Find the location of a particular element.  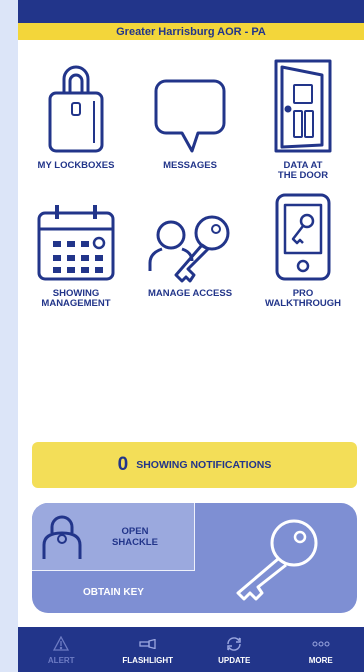

nav-label: UPDATE is located at coordinates (234, 660).